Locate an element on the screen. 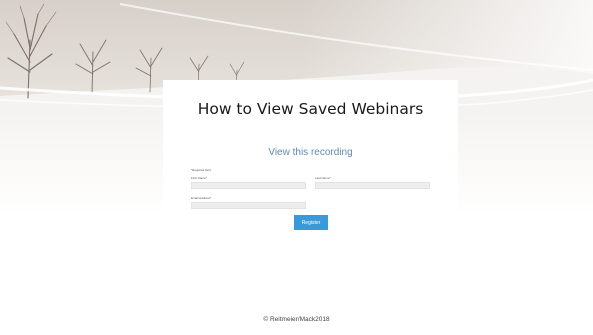 This screenshot has width=593, height=335. first-name-label: First Name* is located at coordinates (199, 178).